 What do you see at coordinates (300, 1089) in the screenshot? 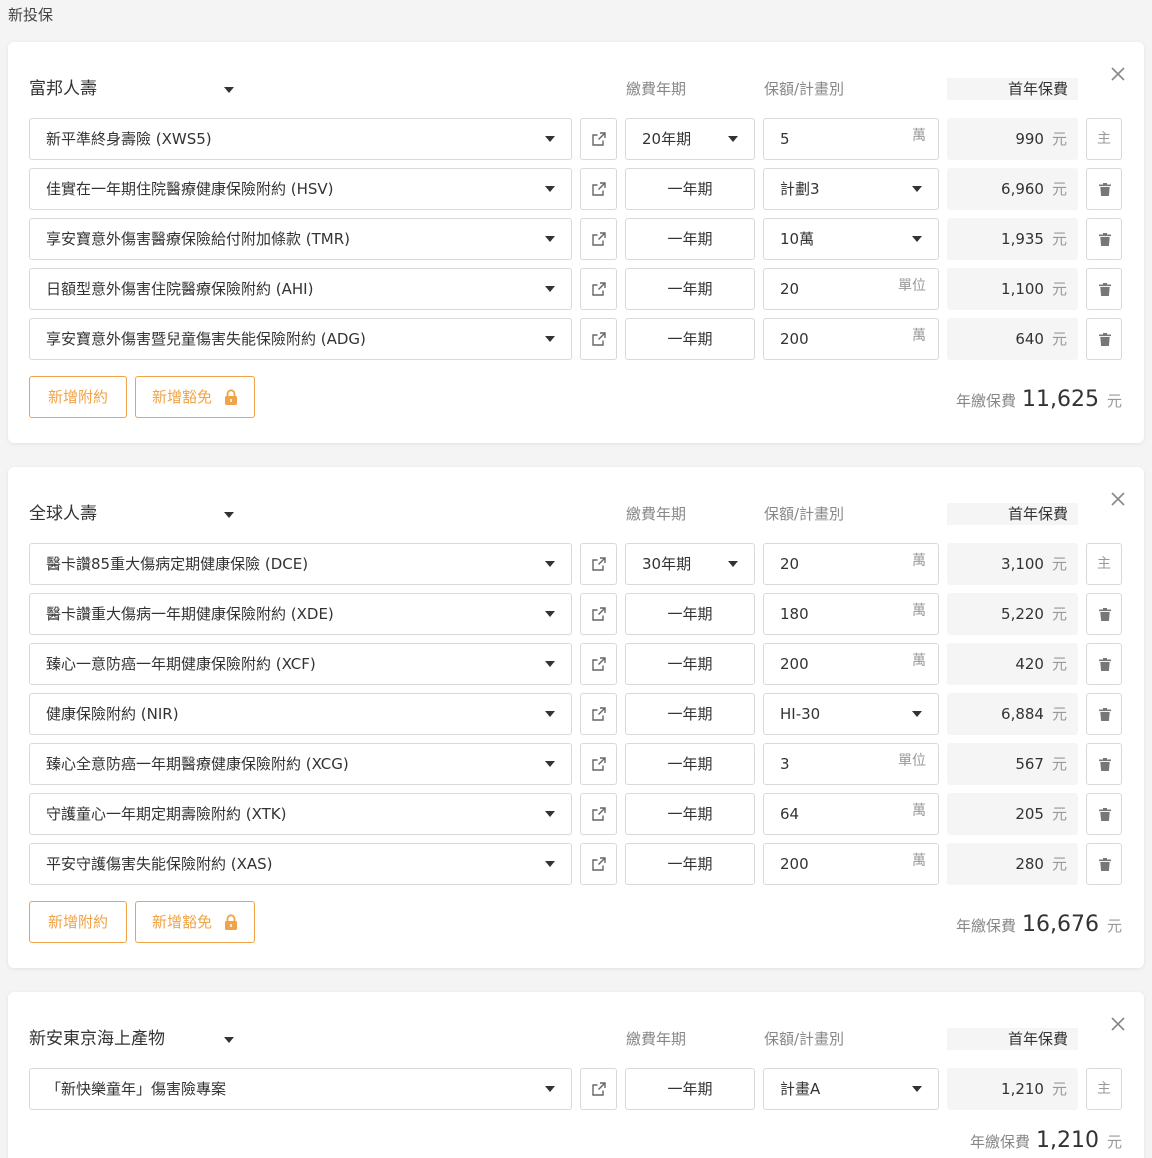
I see `product-select: 「新快樂童年」傷害險專案` at bounding box center [300, 1089].